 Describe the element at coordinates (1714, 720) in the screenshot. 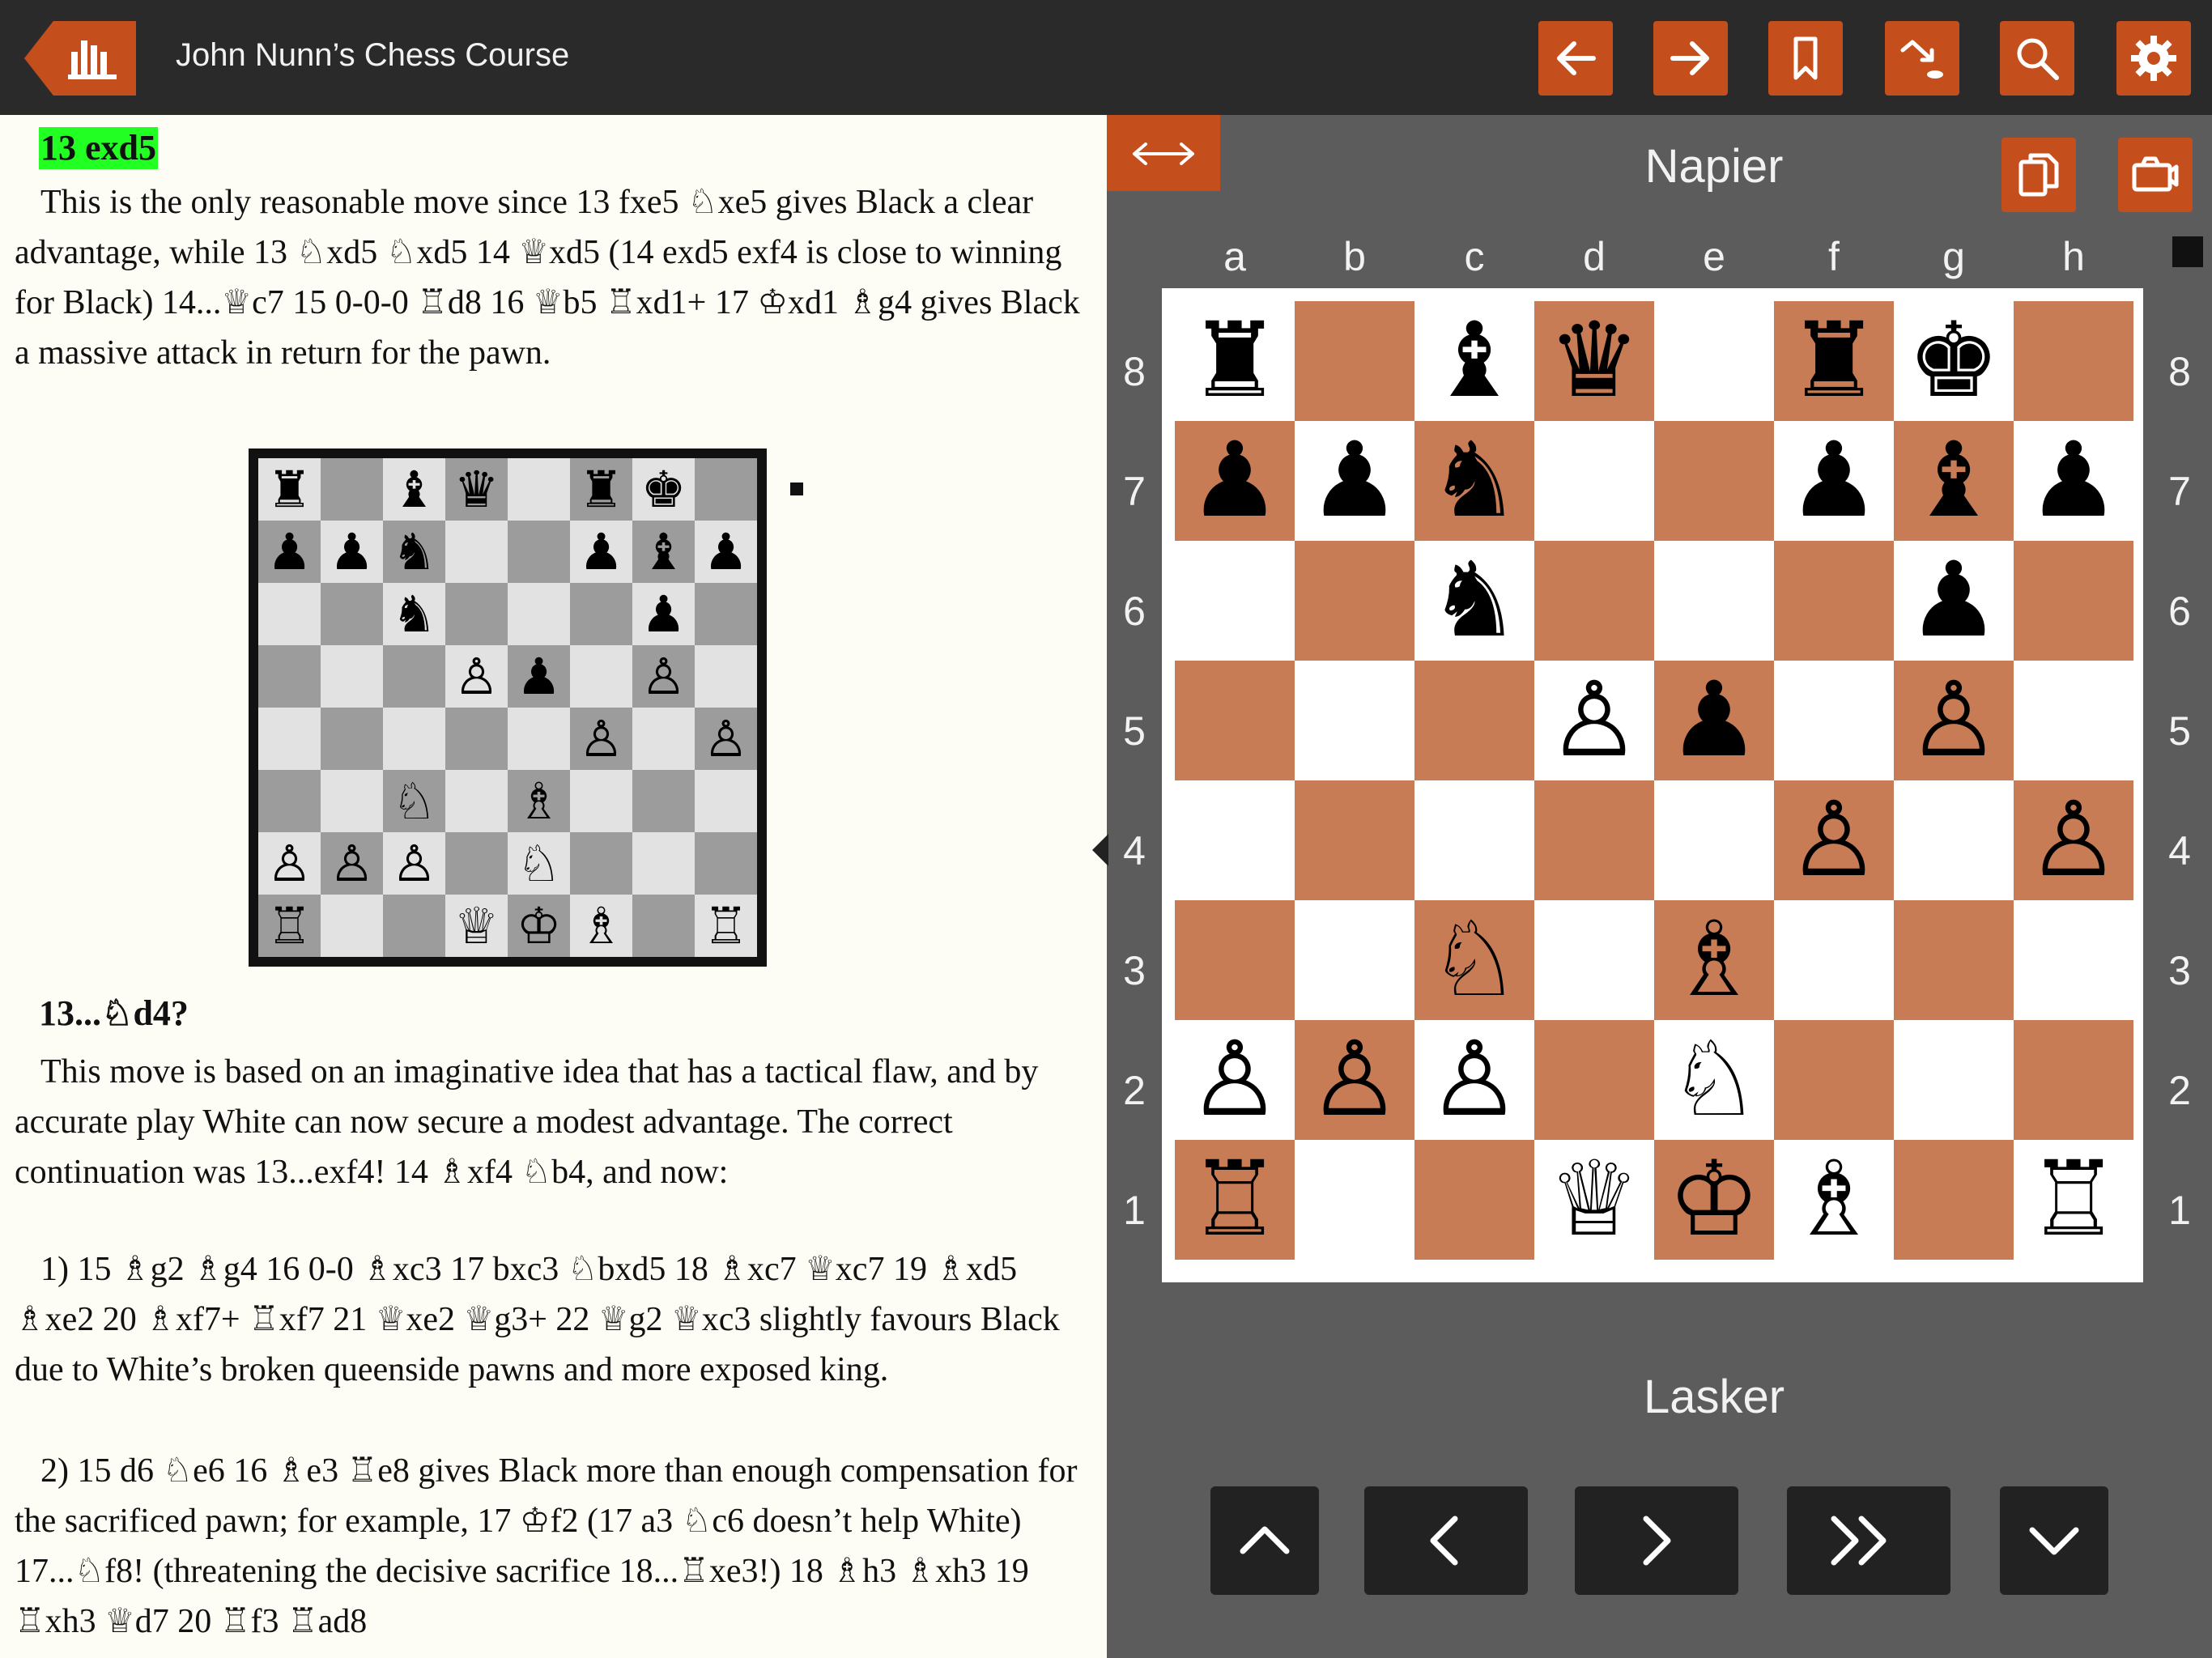

I see `board-square-e5: ♟` at that location.